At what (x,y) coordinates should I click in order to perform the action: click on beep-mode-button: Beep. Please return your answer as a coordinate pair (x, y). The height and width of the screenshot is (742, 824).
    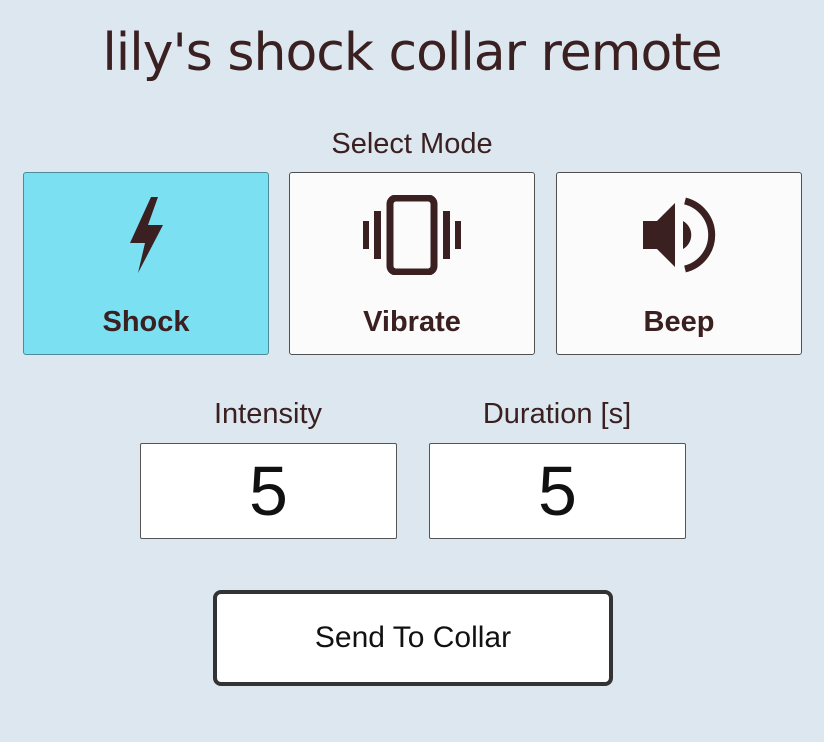
    Looking at the image, I should click on (679, 263).